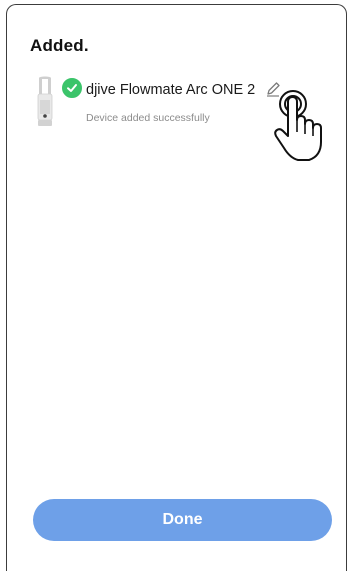 The height and width of the screenshot is (571, 352). I want to click on done-button: Done, so click(182, 520).